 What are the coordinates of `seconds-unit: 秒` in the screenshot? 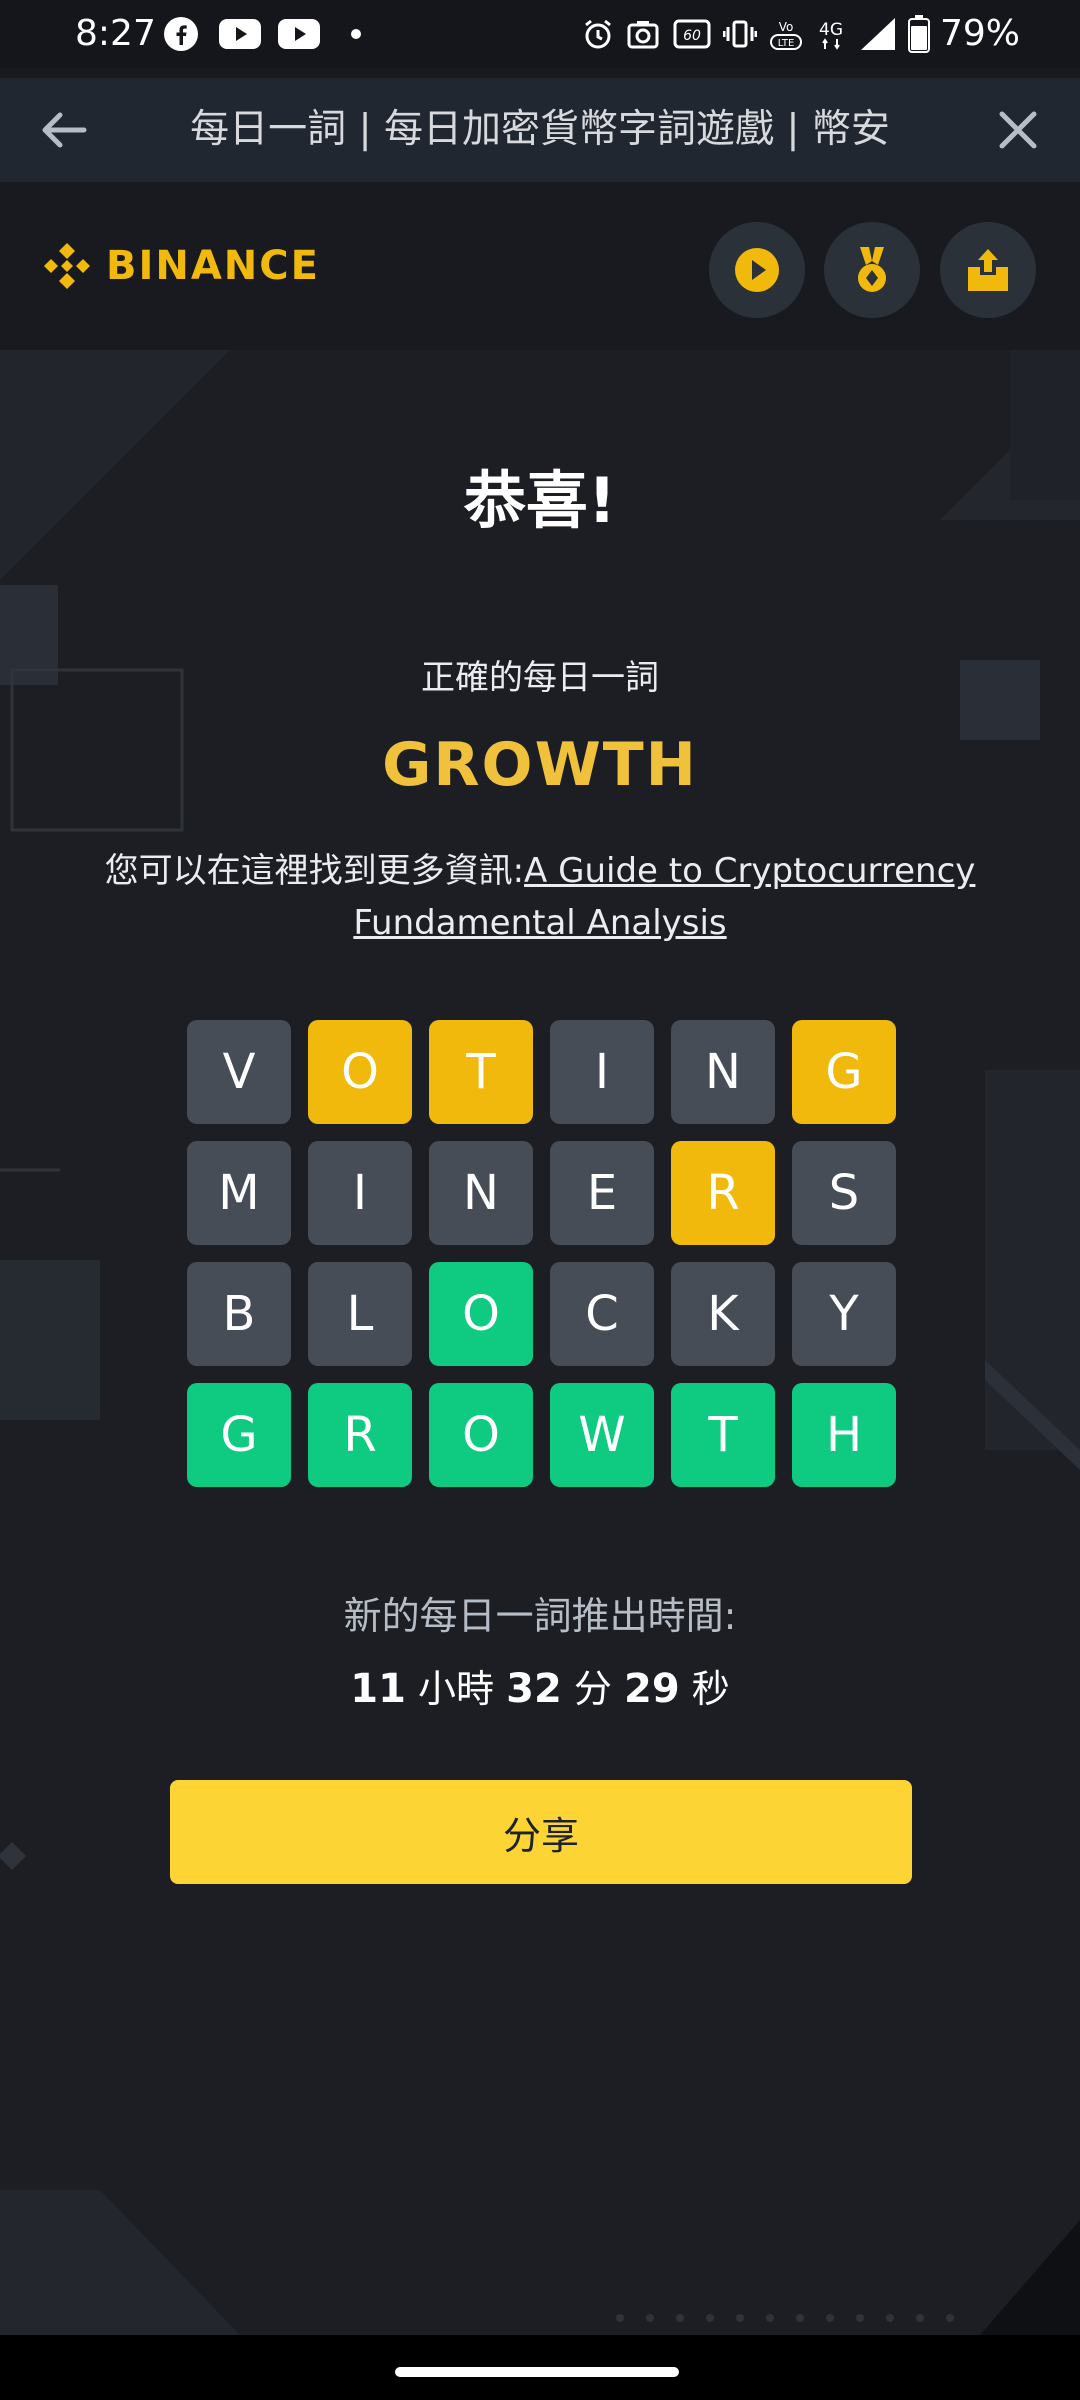 It's located at (710, 1689).